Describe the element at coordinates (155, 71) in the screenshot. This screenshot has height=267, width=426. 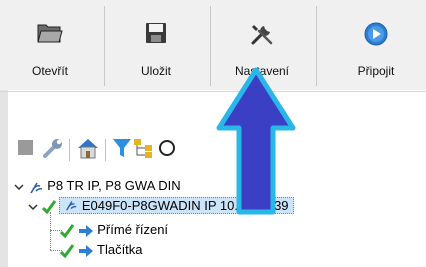
I see `save-label: Uložit` at that location.